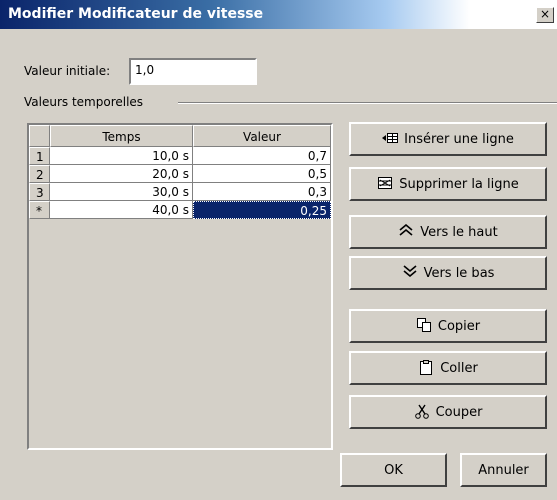  Describe the element at coordinates (422, 412) in the screenshot. I see `scissors-icon` at that location.